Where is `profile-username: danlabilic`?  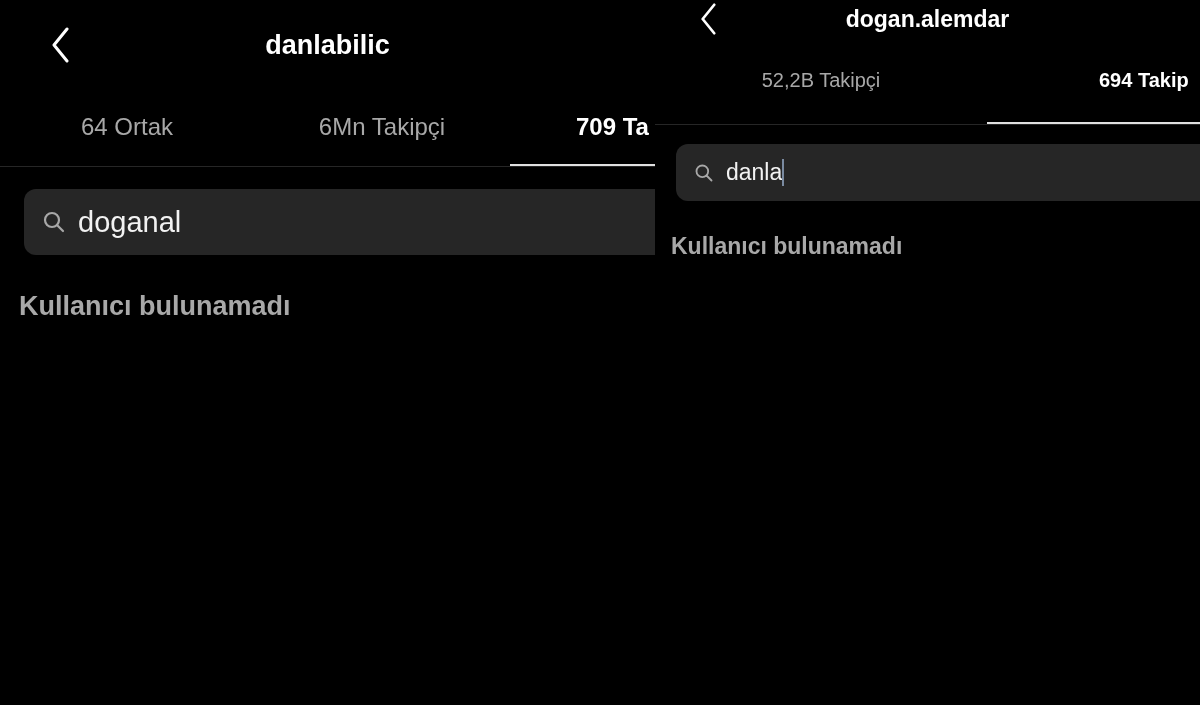 profile-username: danlabilic is located at coordinates (327, 45).